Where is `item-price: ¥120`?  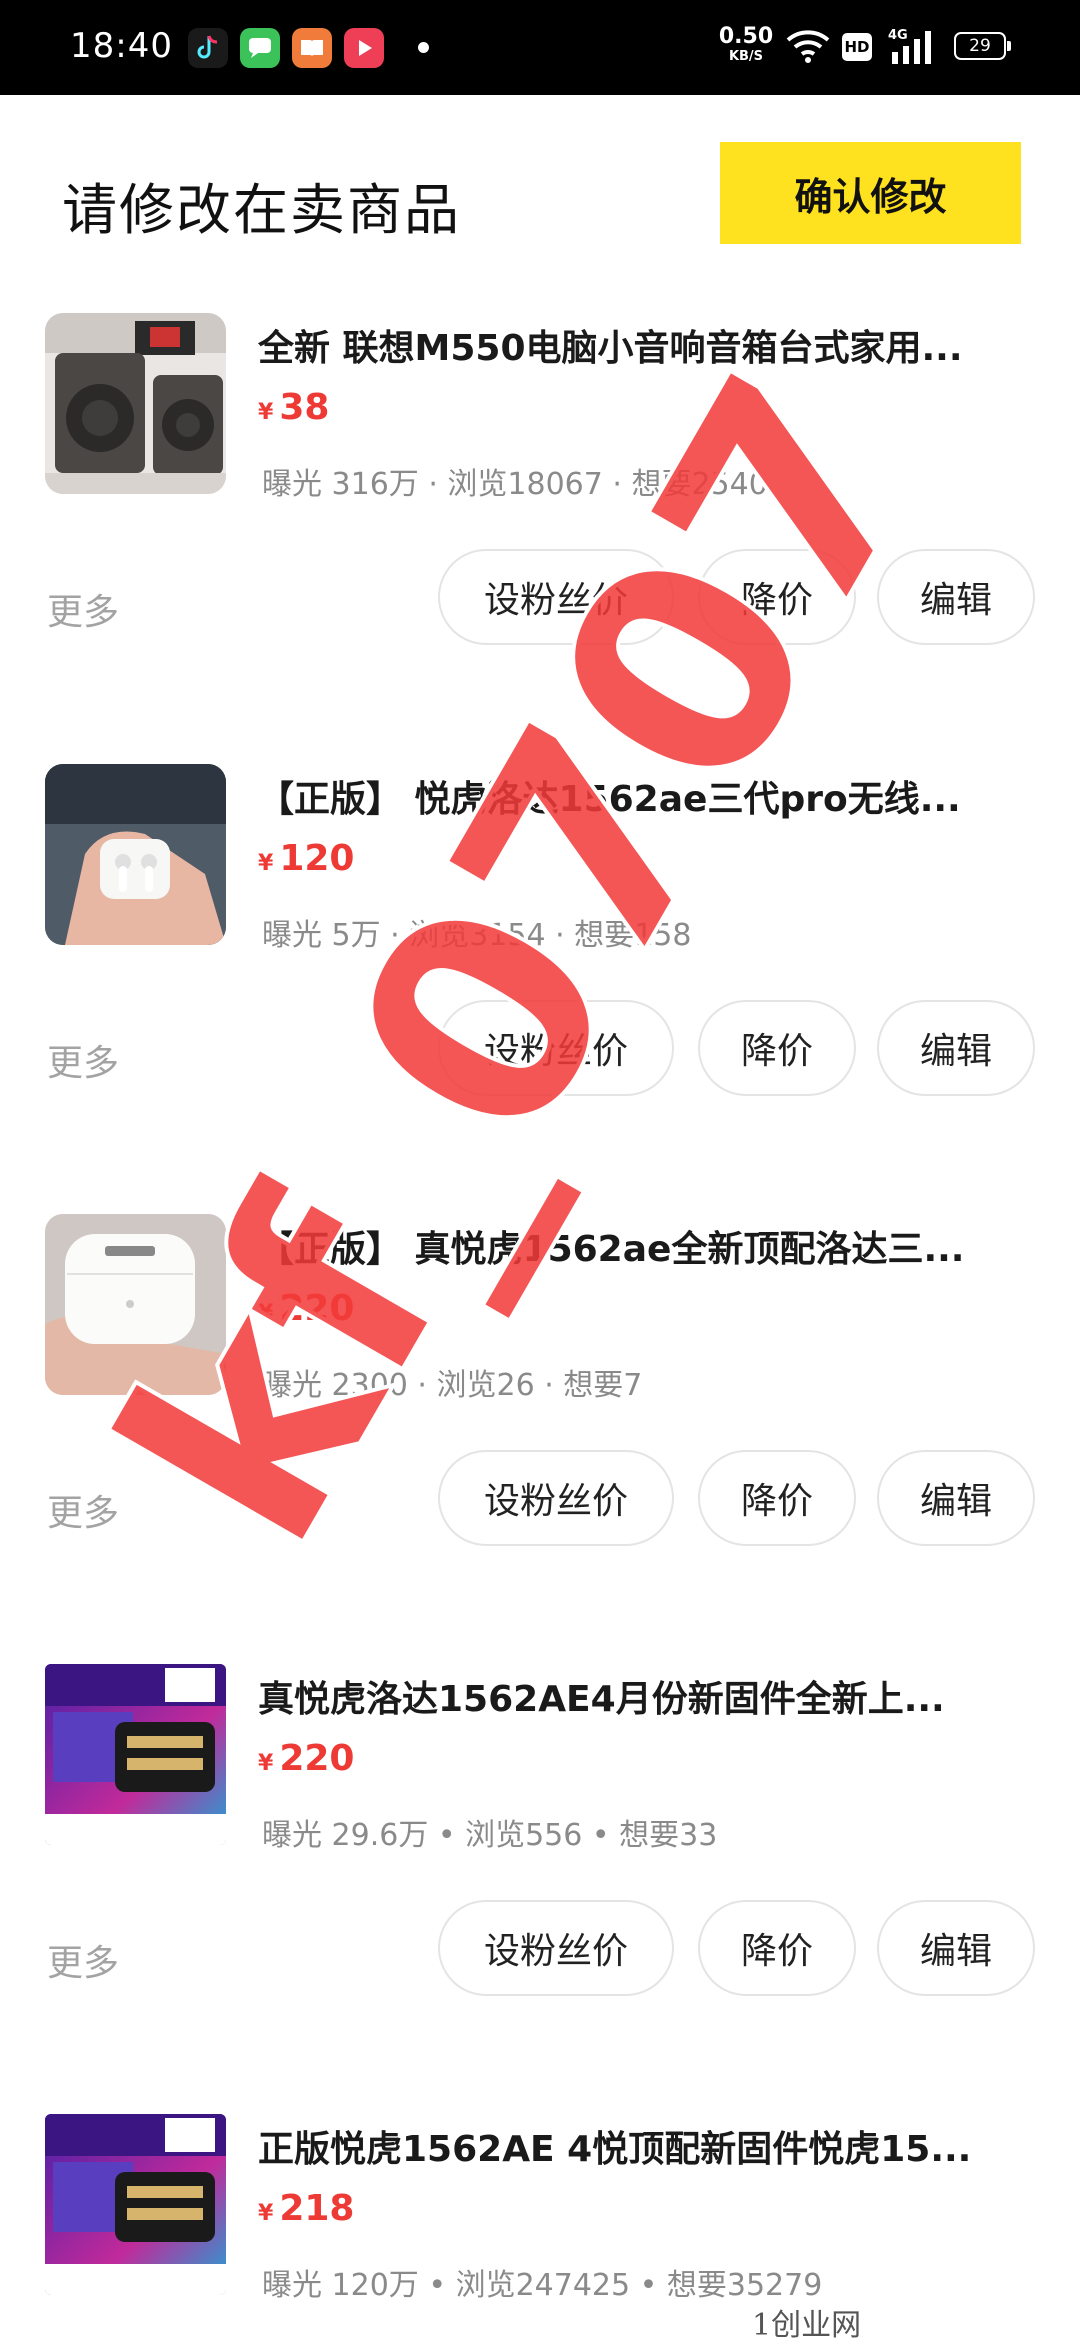
item-price: ¥120 is located at coordinates (306, 858).